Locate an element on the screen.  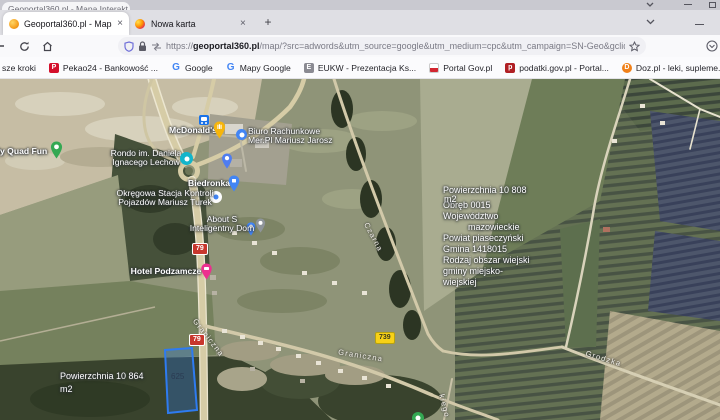
container-switch-icon is located at coordinates (156, 46).